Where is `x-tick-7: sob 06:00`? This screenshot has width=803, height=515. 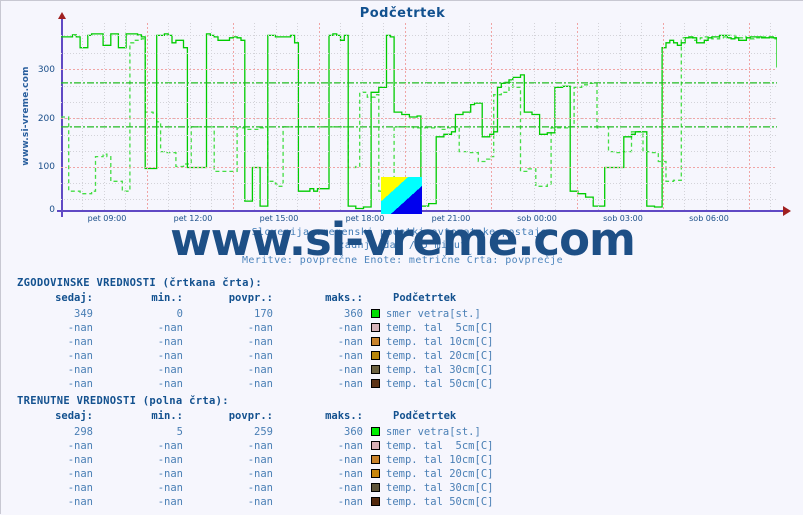 x-tick-7: sob 06:00 is located at coordinates (709, 218).